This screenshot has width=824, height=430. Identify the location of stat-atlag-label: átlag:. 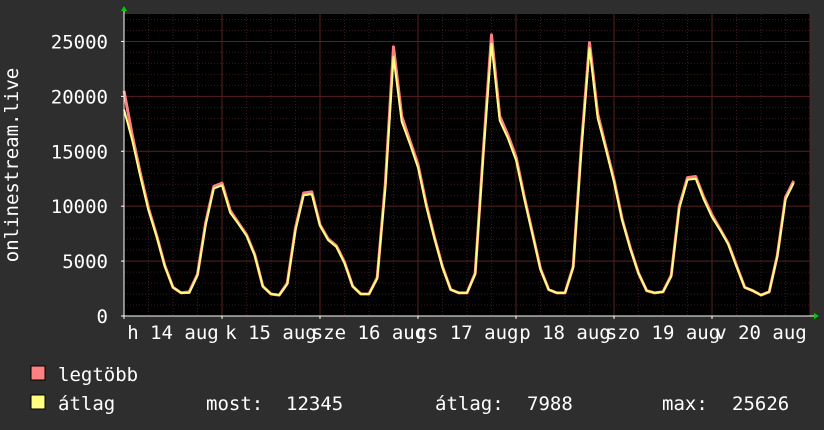
(469, 404).